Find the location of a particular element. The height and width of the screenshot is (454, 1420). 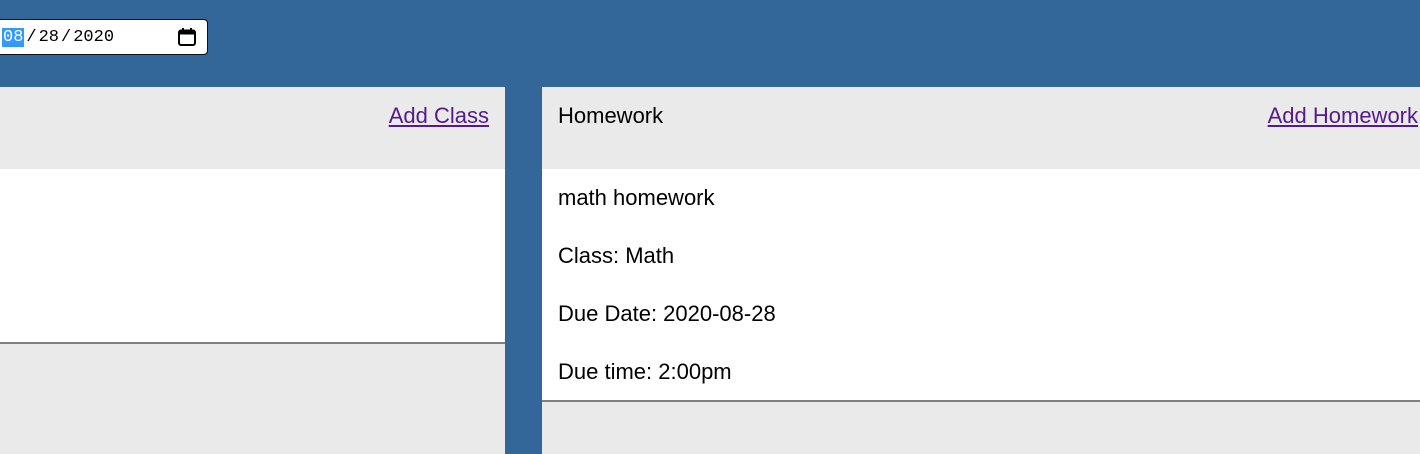

homework-panel-title: Homework is located at coordinates (611, 115).